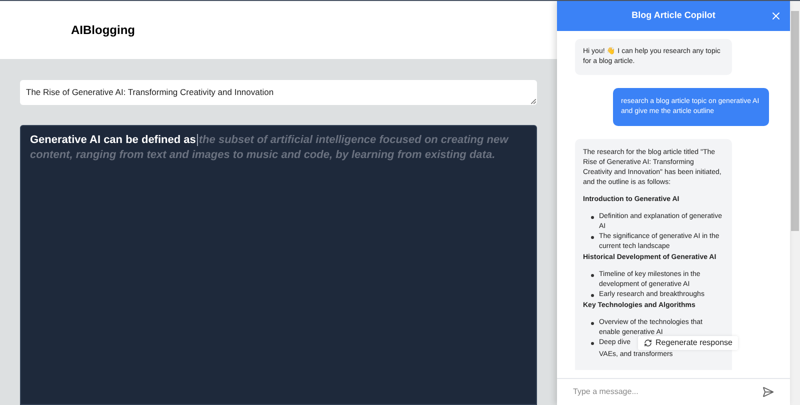 Image resolution: width=800 pixels, height=405 pixels. I want to click on close-icon, so click(776, 16).